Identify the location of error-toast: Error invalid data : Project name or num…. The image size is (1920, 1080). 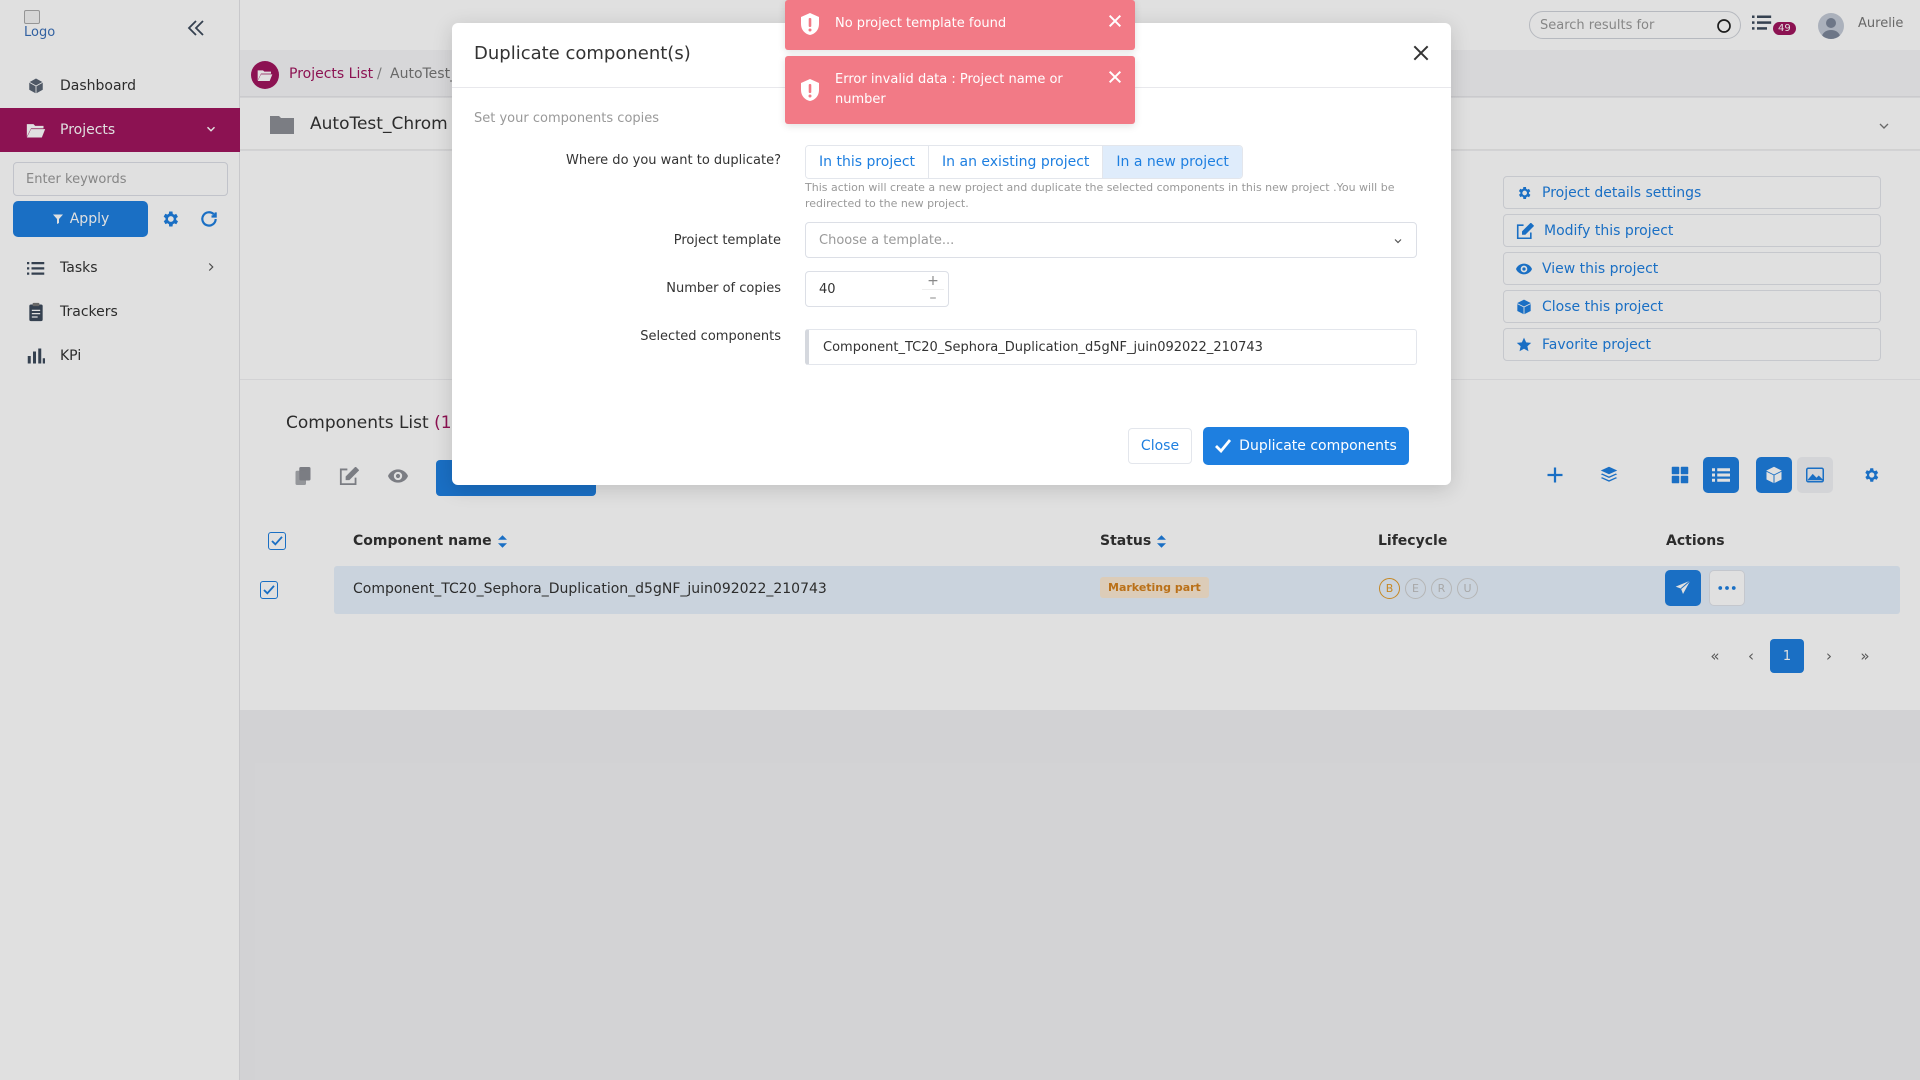
(960, 90).